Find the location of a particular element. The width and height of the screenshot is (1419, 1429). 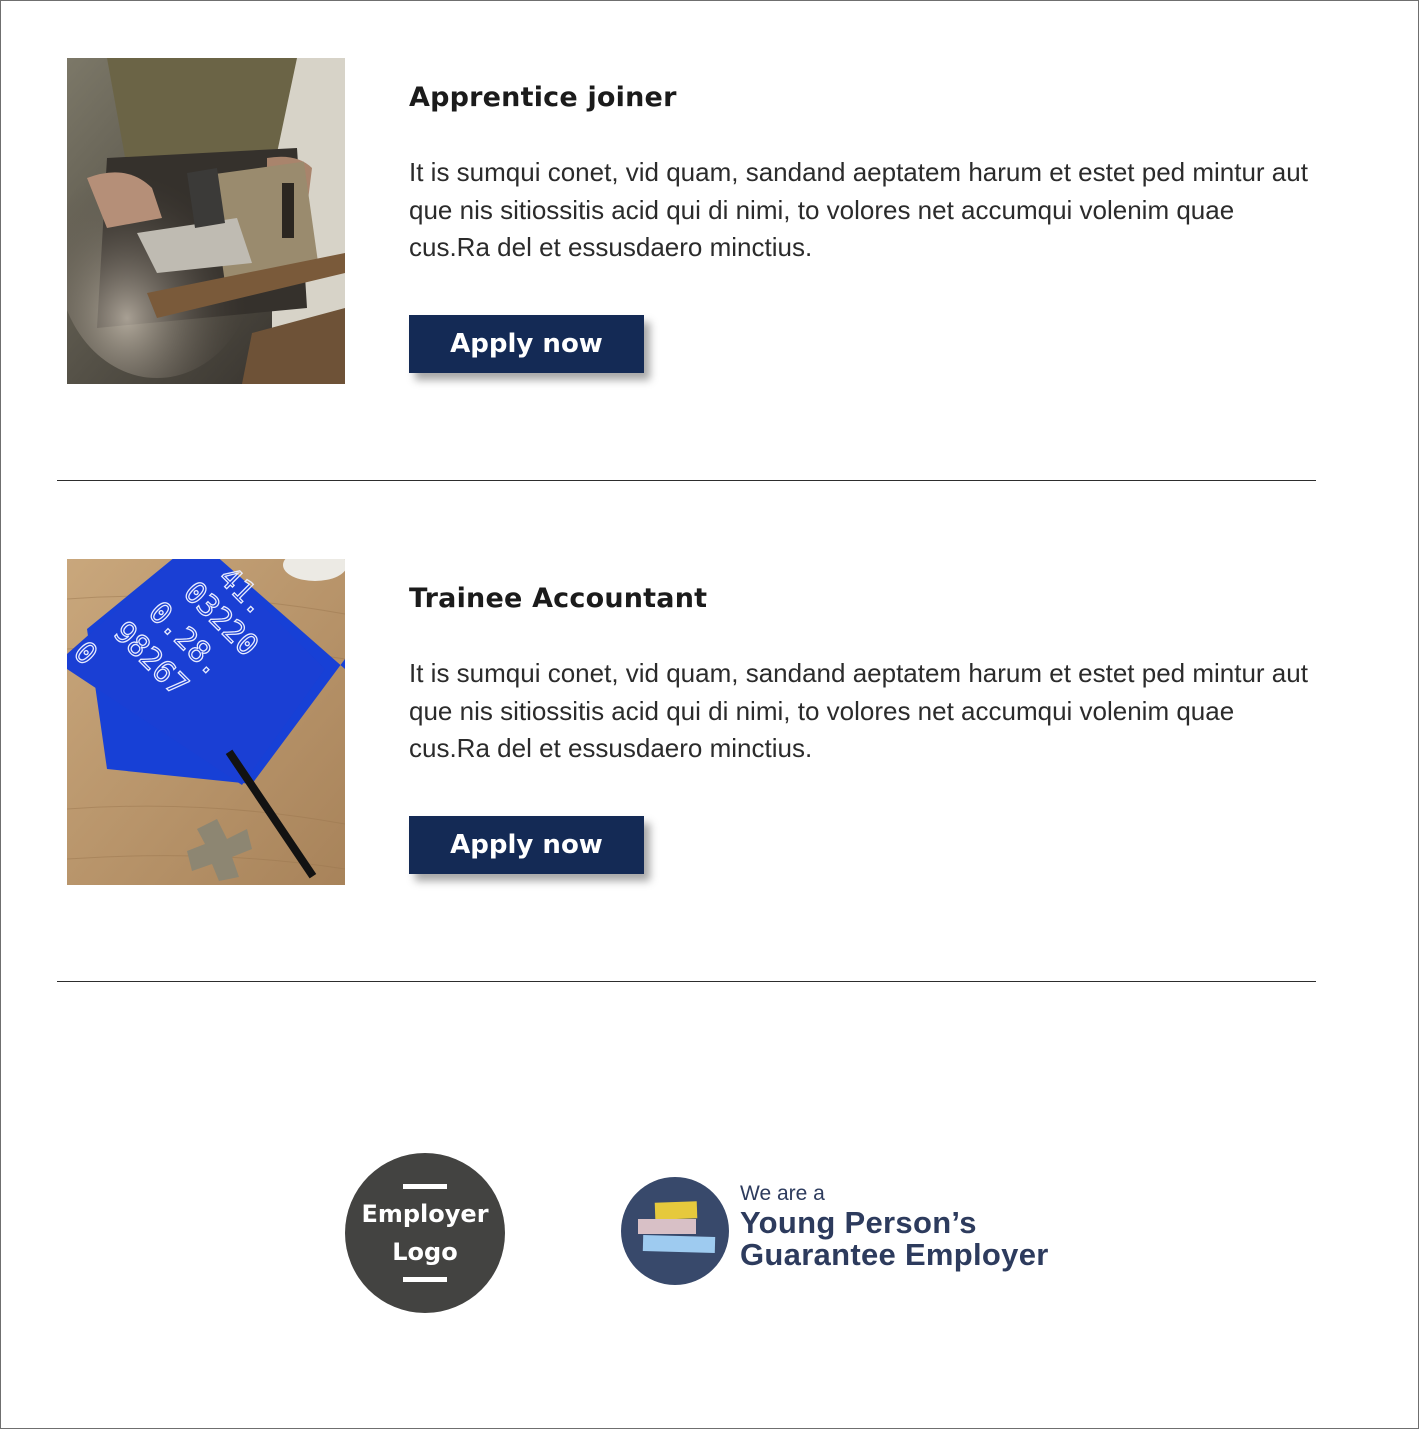

joiner-photo is located at coordinates (206, 221).